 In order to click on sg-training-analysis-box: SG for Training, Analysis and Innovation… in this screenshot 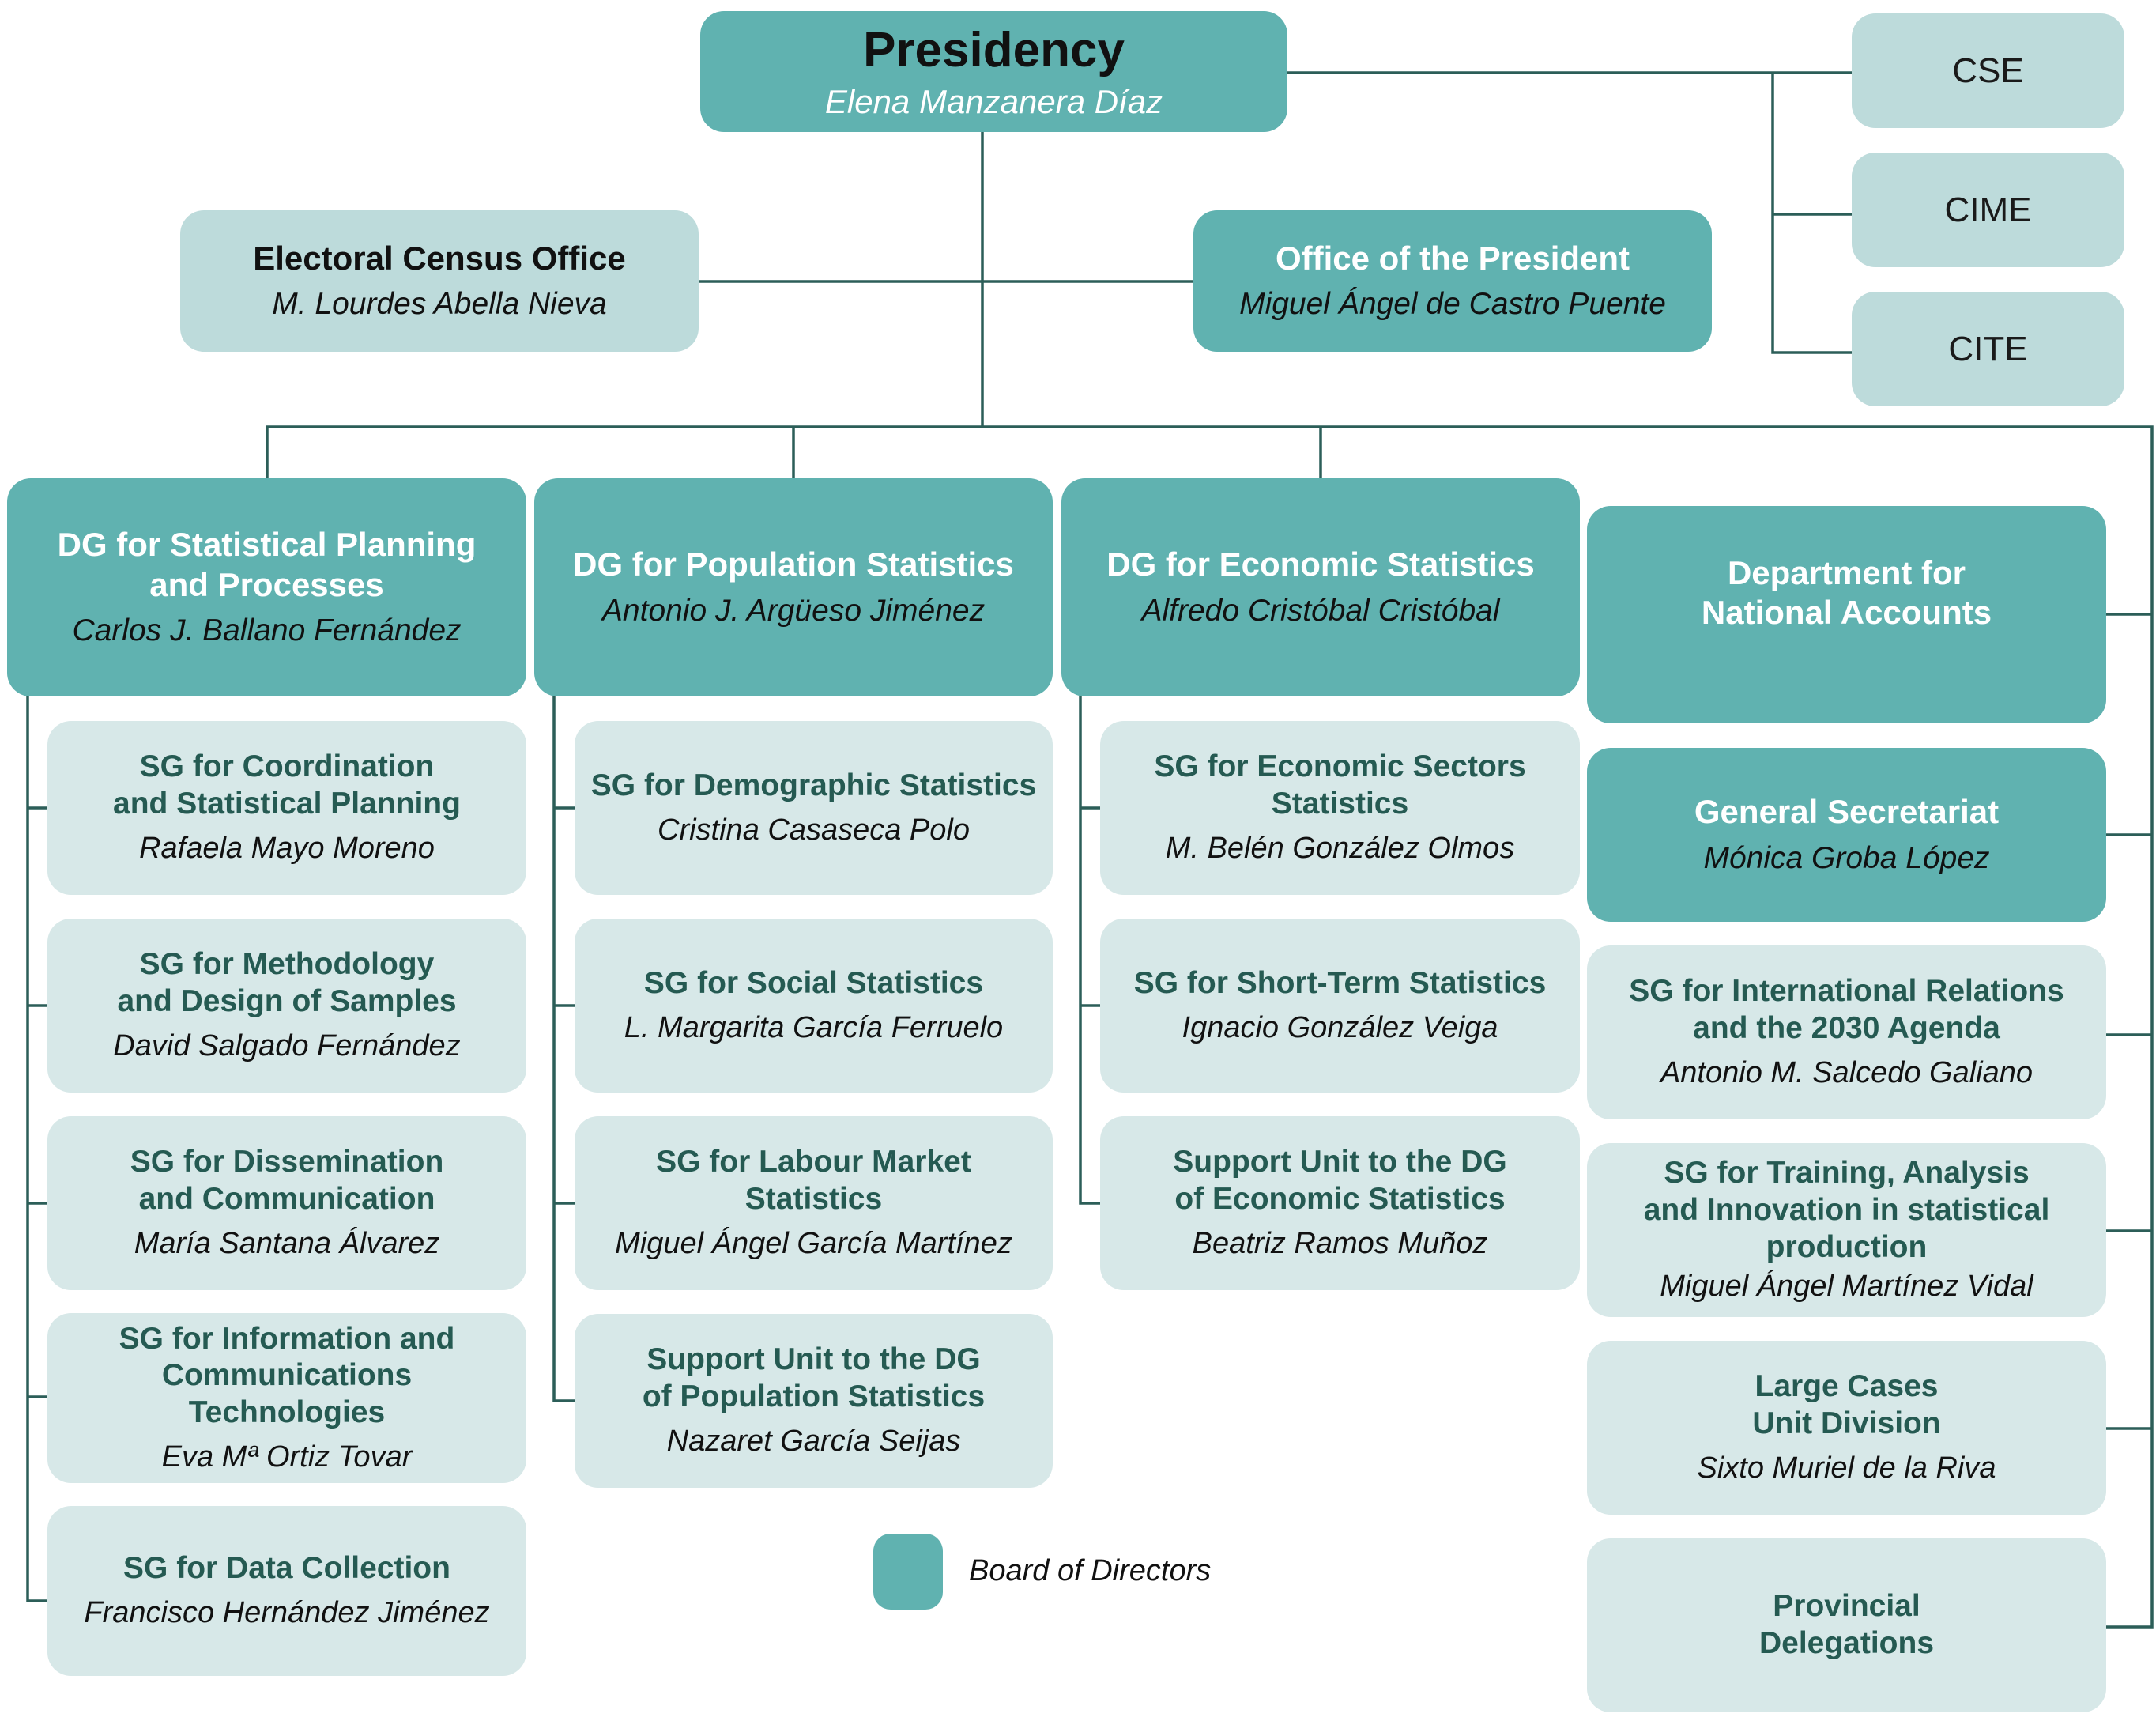, I will do `click(1846, 1230)`.